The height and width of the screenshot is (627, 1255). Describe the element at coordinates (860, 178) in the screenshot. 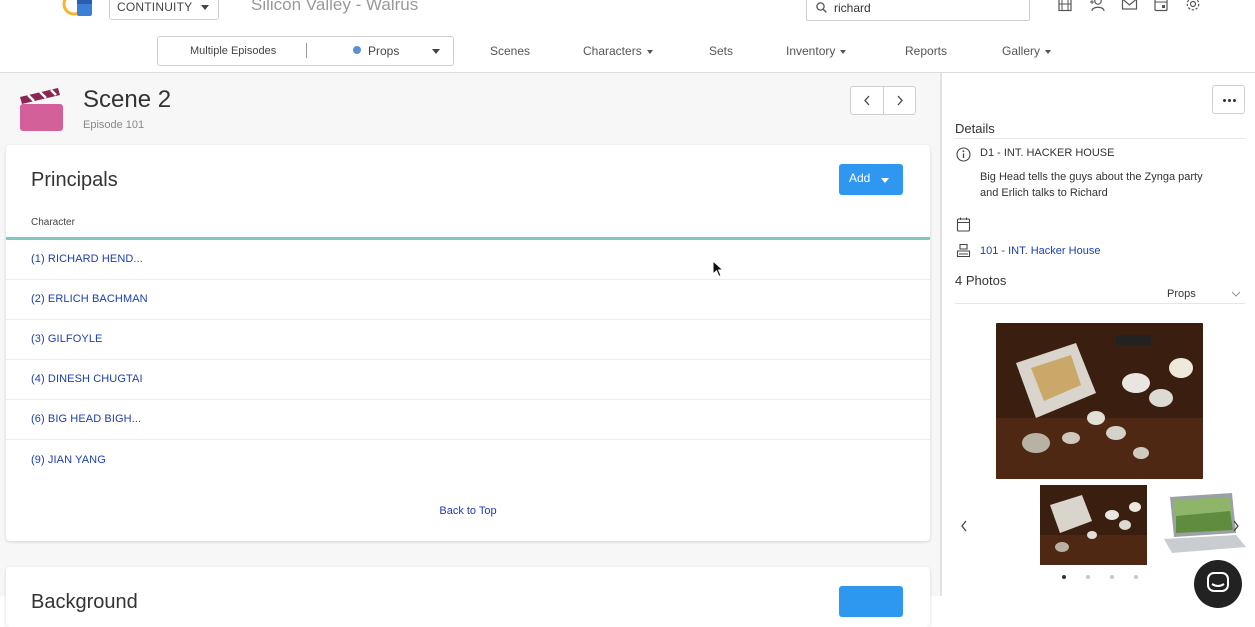

I see `add-button-label: Add` at that location.